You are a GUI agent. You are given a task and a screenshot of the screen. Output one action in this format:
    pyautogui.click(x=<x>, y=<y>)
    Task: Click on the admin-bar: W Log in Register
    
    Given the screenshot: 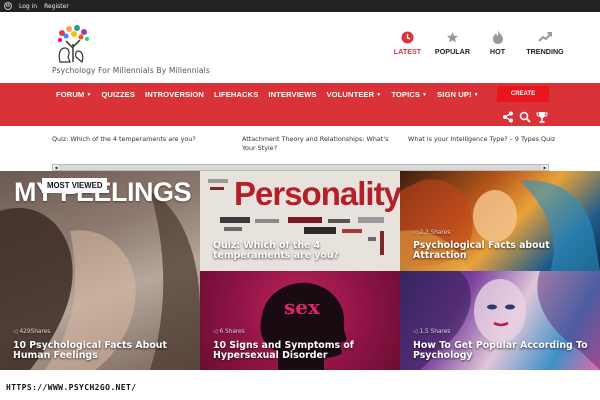 What is the action you would take?
    pyautogui.click(x=300, y=6)
    